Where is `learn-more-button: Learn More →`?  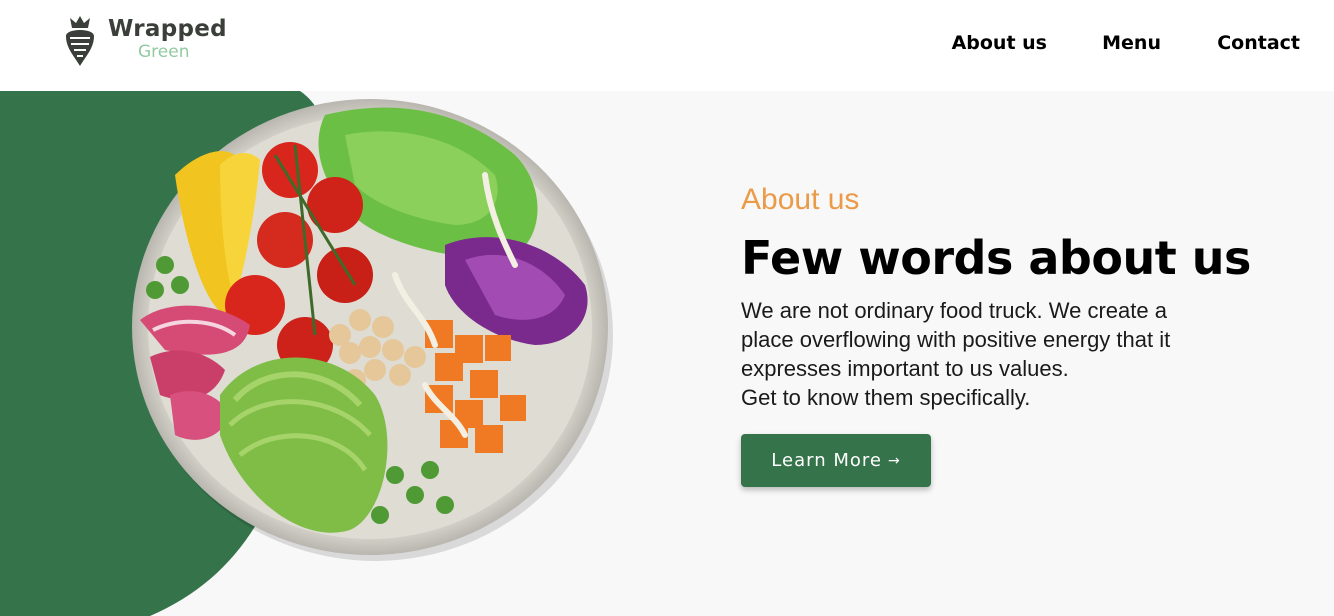
learn-more-button: Learn More → is located at coordinates (836, 460).